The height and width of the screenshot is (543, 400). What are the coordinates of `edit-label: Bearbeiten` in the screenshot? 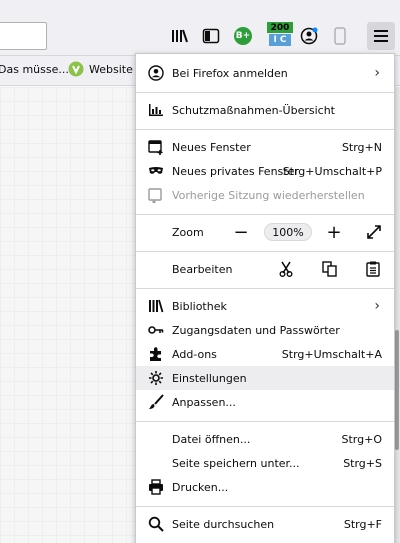 It's located at (202, 269).